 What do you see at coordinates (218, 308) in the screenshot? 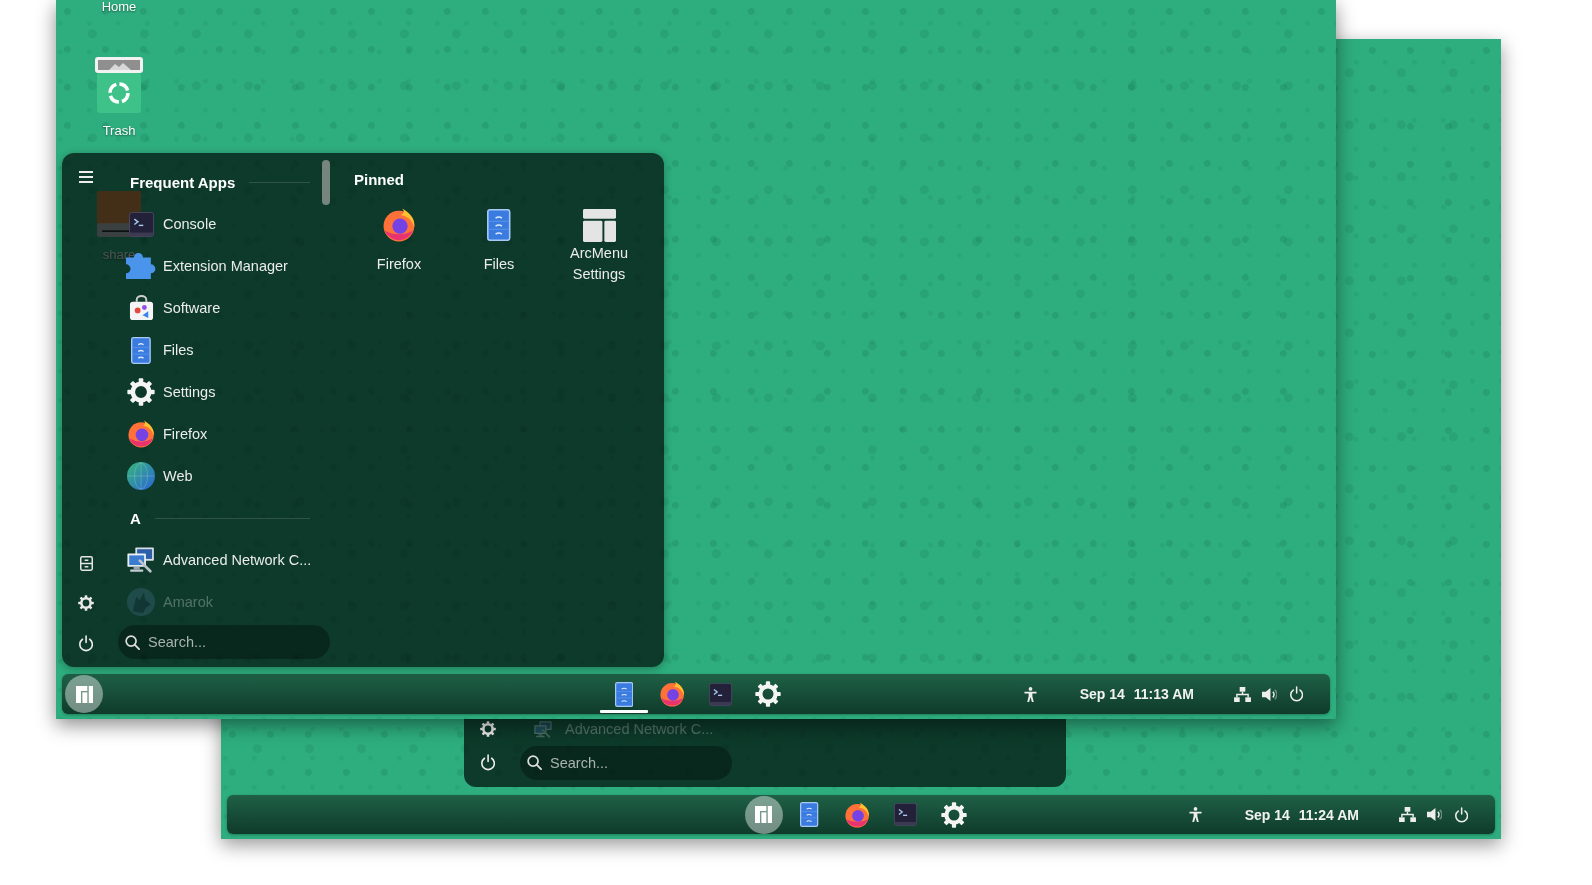
I see `menu-item: Software` at bounding box center [218, 308].